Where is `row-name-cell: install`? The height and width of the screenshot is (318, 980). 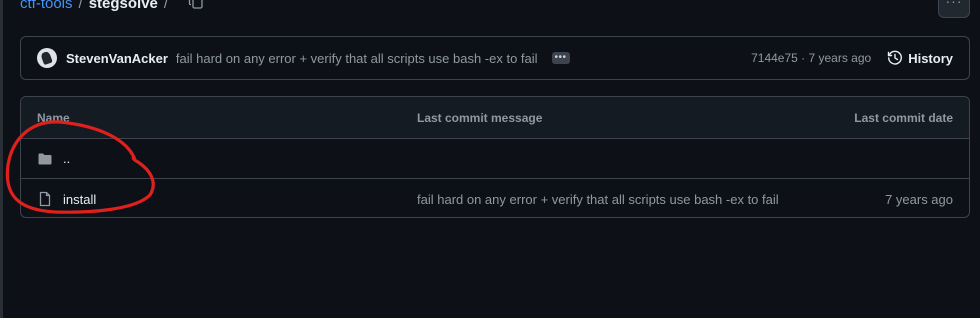
row-name-cell: install is located at coordinates (219, 199).